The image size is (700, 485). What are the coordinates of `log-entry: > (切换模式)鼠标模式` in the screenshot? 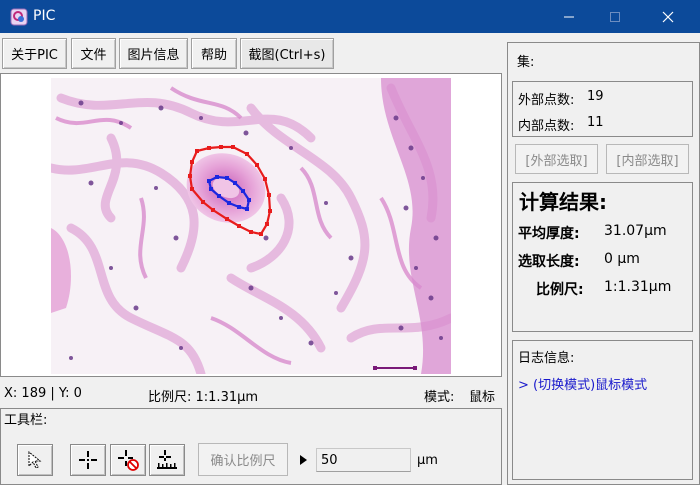 It's located at (583, 385).